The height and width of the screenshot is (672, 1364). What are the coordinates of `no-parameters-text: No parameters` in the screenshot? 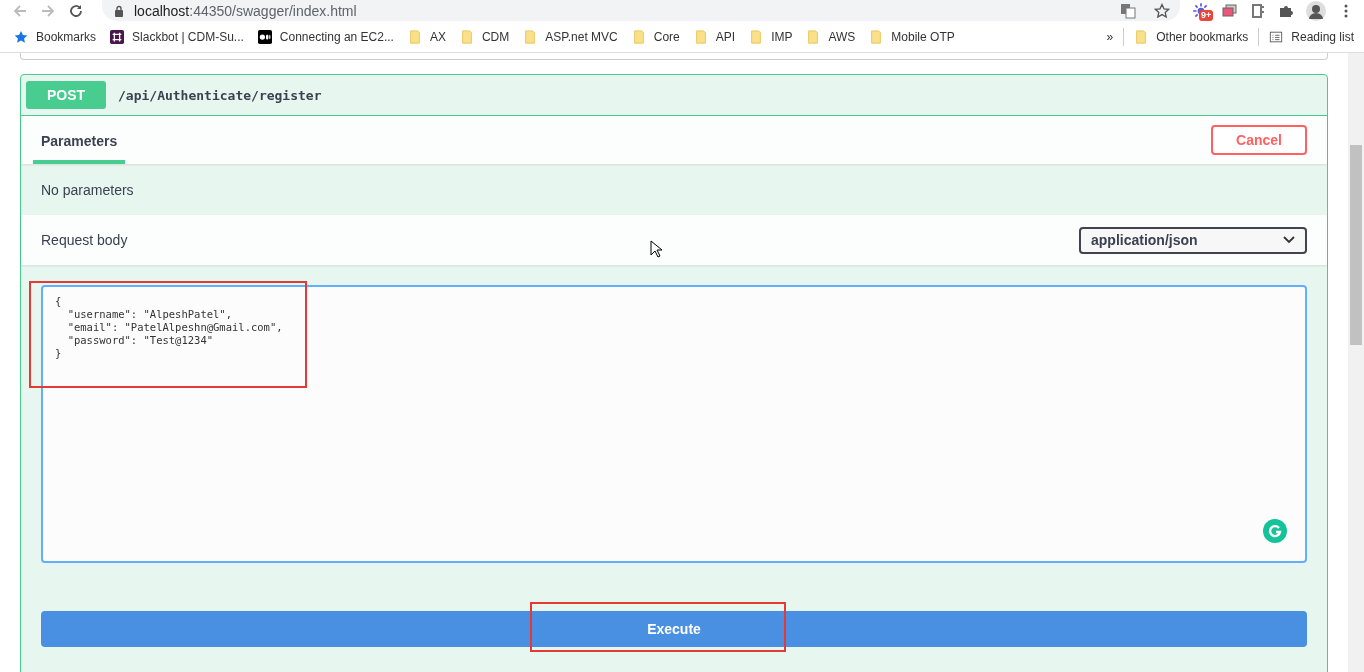 It's located at (87, 189).